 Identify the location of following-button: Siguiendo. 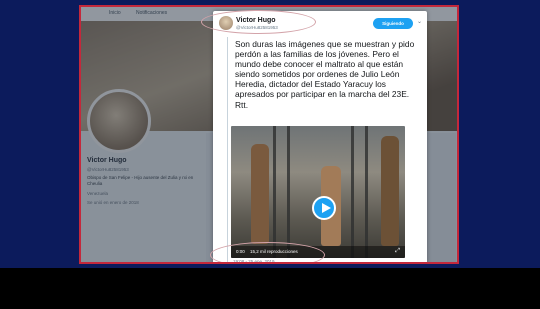
(393, 23).